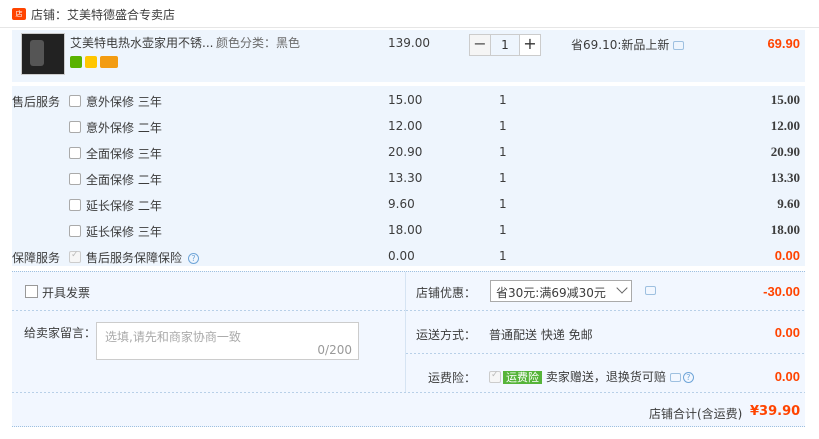 The width and height of the screenshot is (819, 439). What do you see at coordinates (405, 332) in the screenshot?
I see `footer-divider` at bounding box center [405, 332].